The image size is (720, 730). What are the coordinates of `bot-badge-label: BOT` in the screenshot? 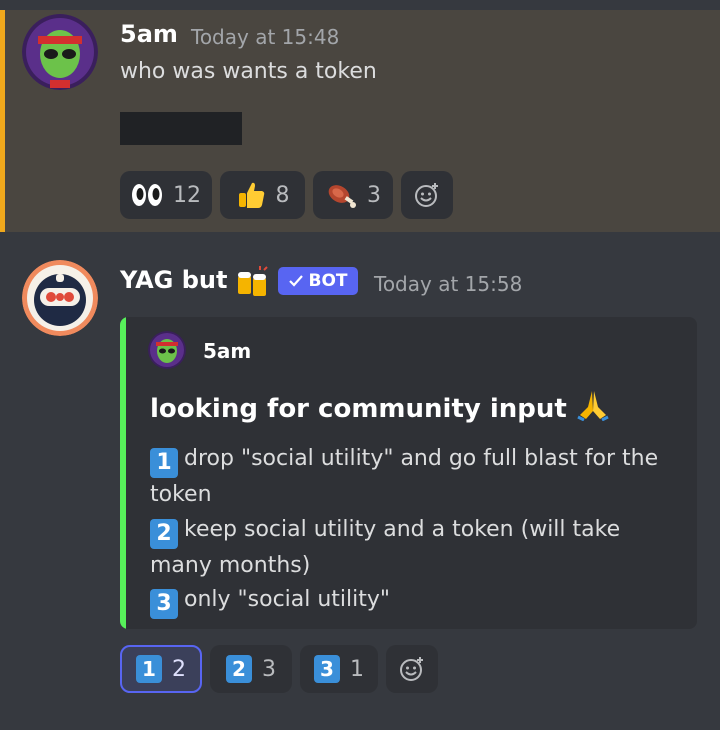 It's located at (328, 281).